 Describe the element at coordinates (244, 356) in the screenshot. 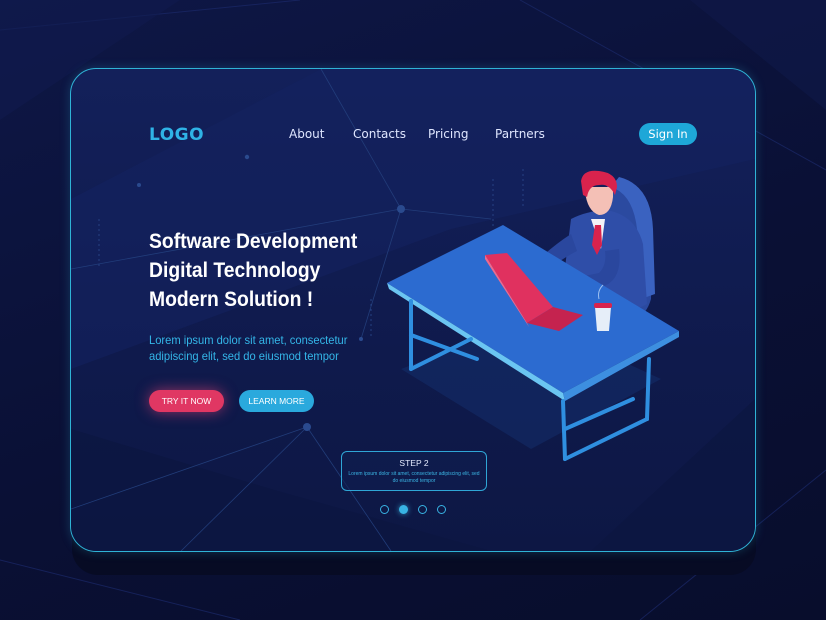

I see `description-line-2: adipiscing elit, sed do eiusmod tempor` at that location.